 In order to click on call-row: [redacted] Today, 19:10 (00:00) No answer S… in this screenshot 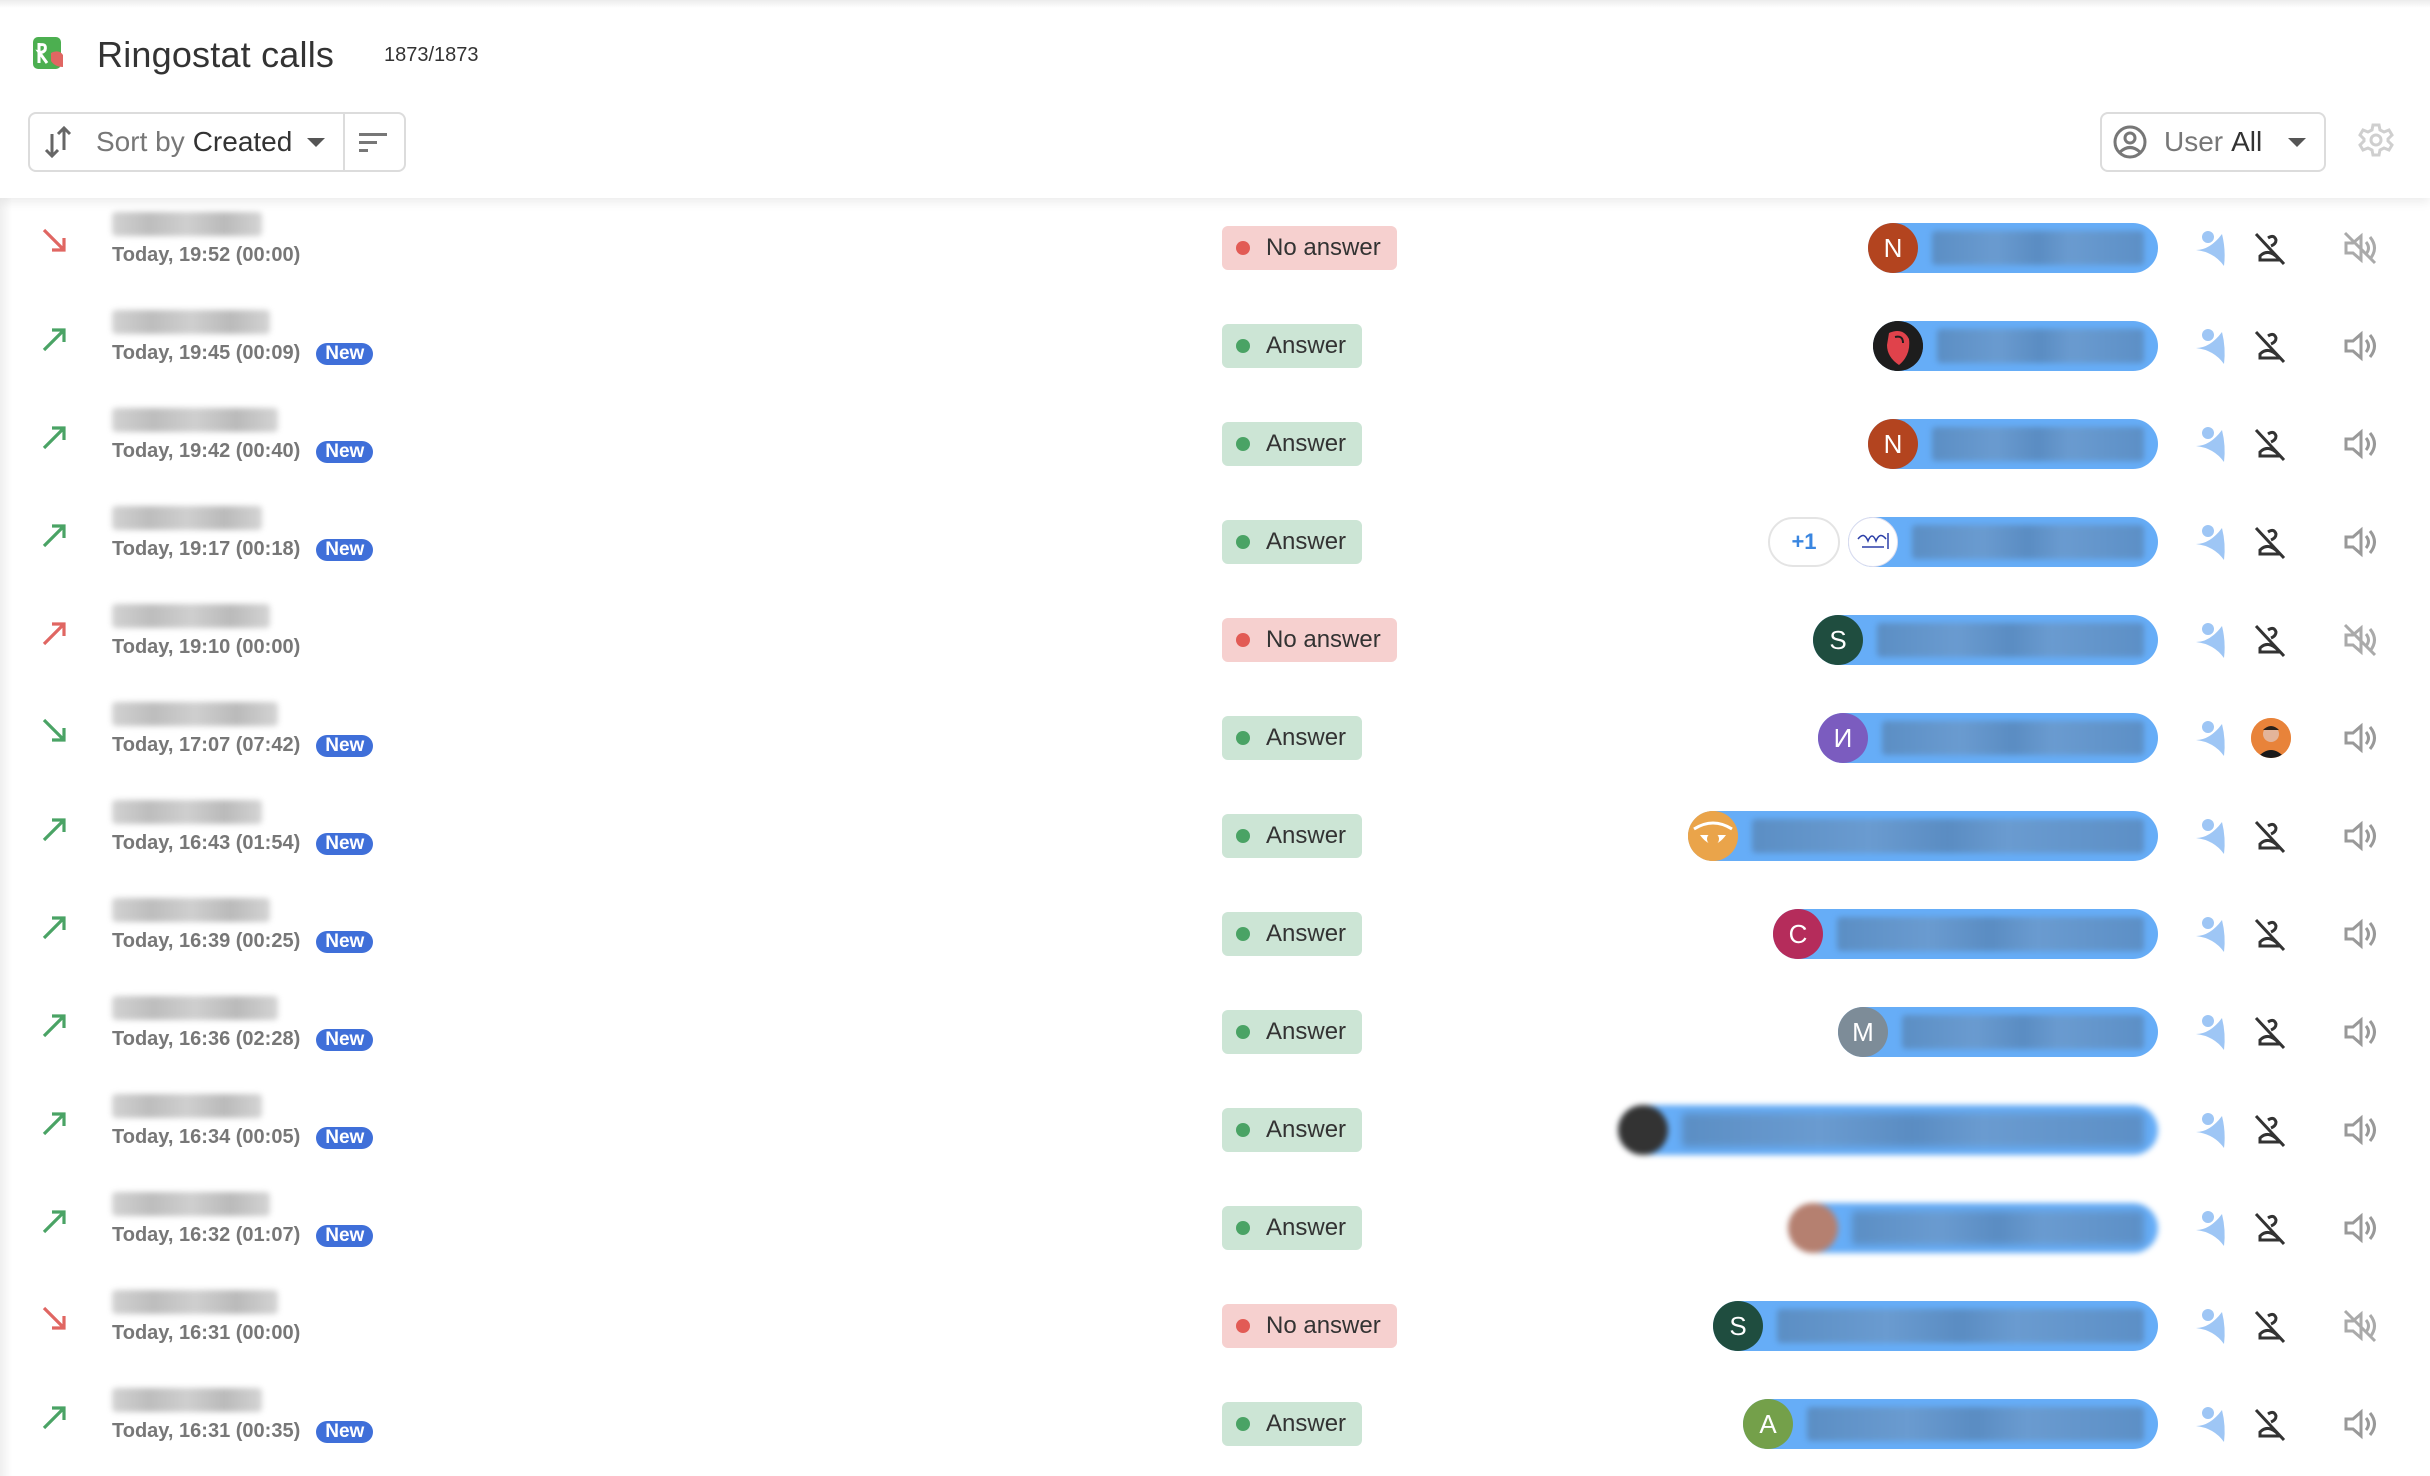, I will do `click(1215, 639)`.